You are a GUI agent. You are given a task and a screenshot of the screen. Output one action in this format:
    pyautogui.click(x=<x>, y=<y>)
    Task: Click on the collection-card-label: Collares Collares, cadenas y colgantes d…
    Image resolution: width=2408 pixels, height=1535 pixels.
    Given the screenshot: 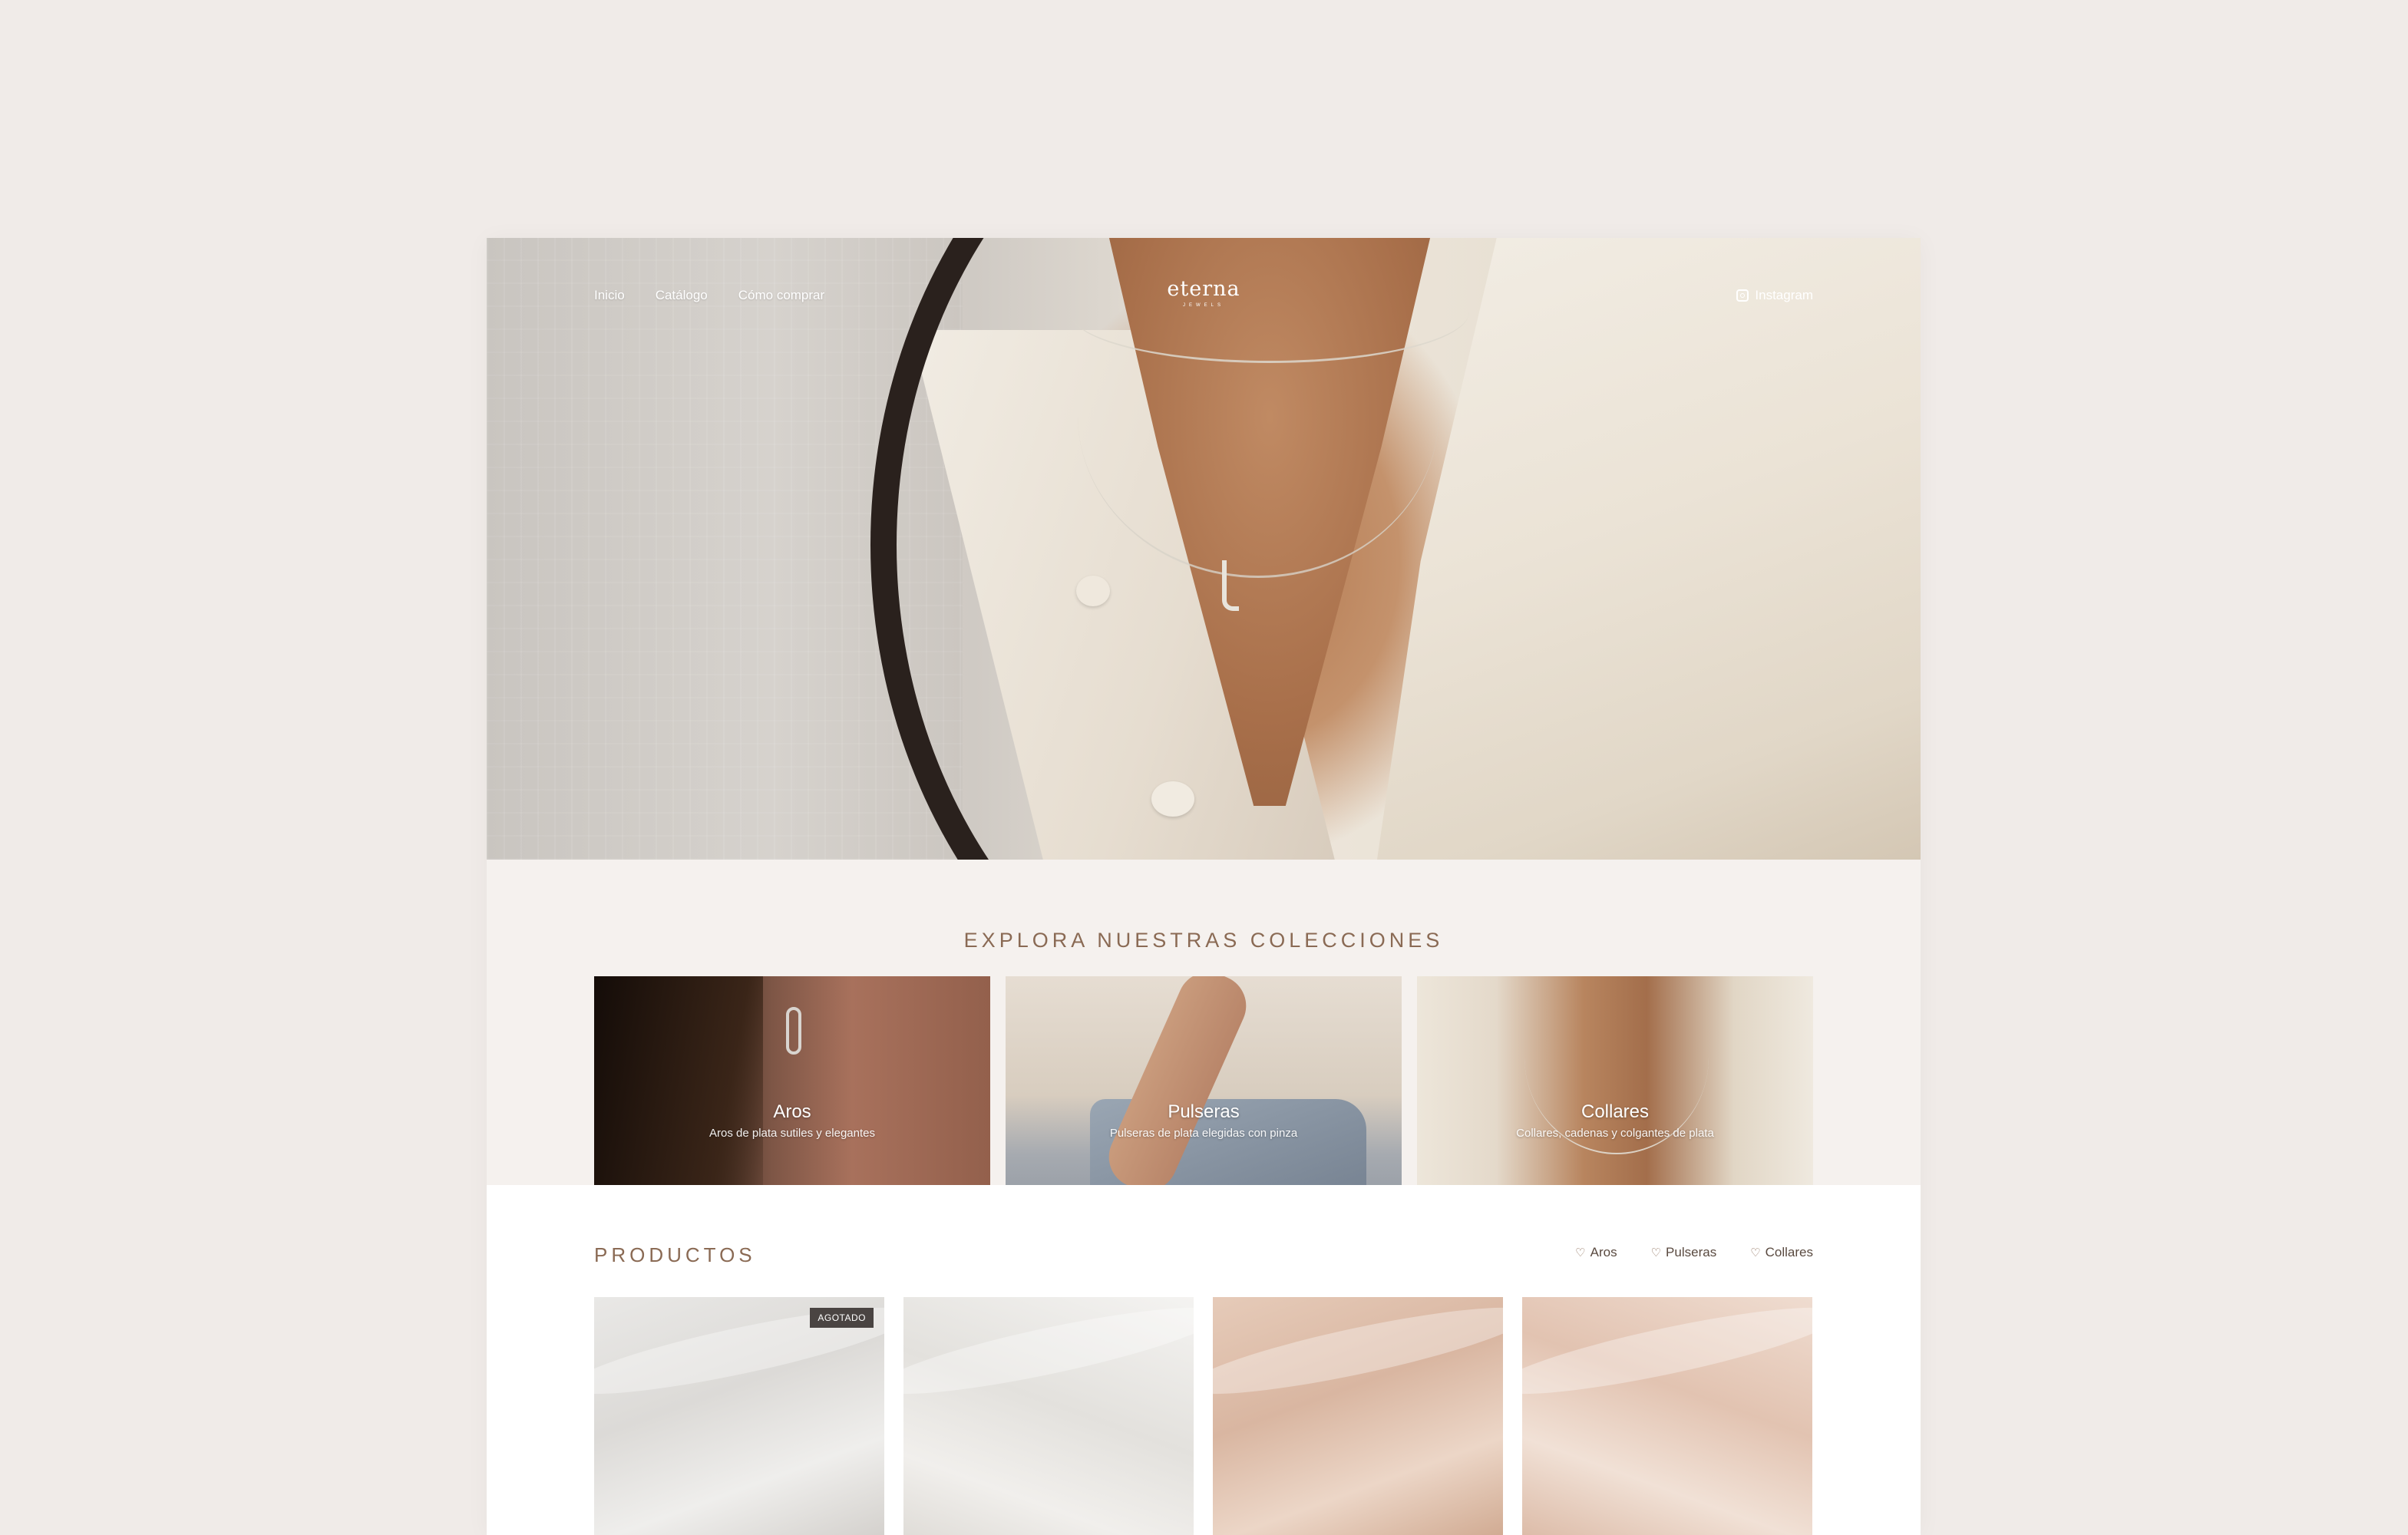 What is the action you would take?
    pyautogui.click(x=1615, y=1120)
    